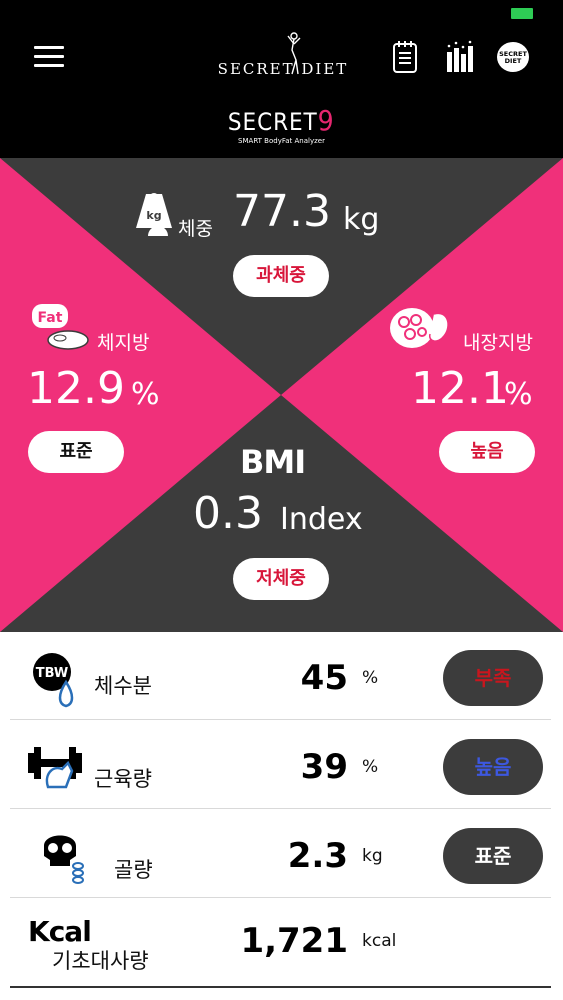 Image resolution: width=563 pixels, height=1000 pixels. Describe the element at coordinates (493, 678) in the screenshot. I see `metric-status-button: 부족` at that location.